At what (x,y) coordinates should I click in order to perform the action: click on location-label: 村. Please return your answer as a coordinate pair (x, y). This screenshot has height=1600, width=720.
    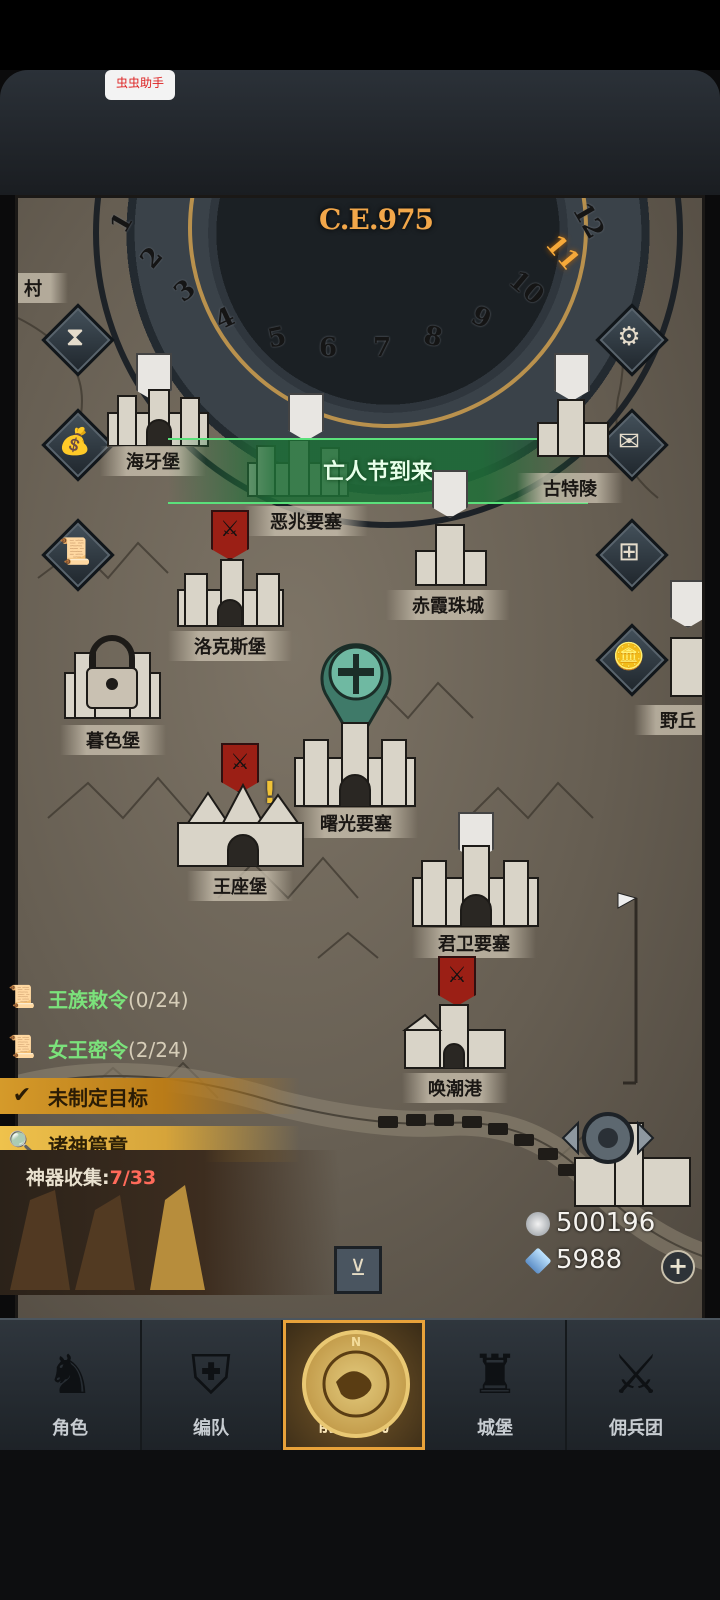
    Looking at the image, I should click on (43, 288).